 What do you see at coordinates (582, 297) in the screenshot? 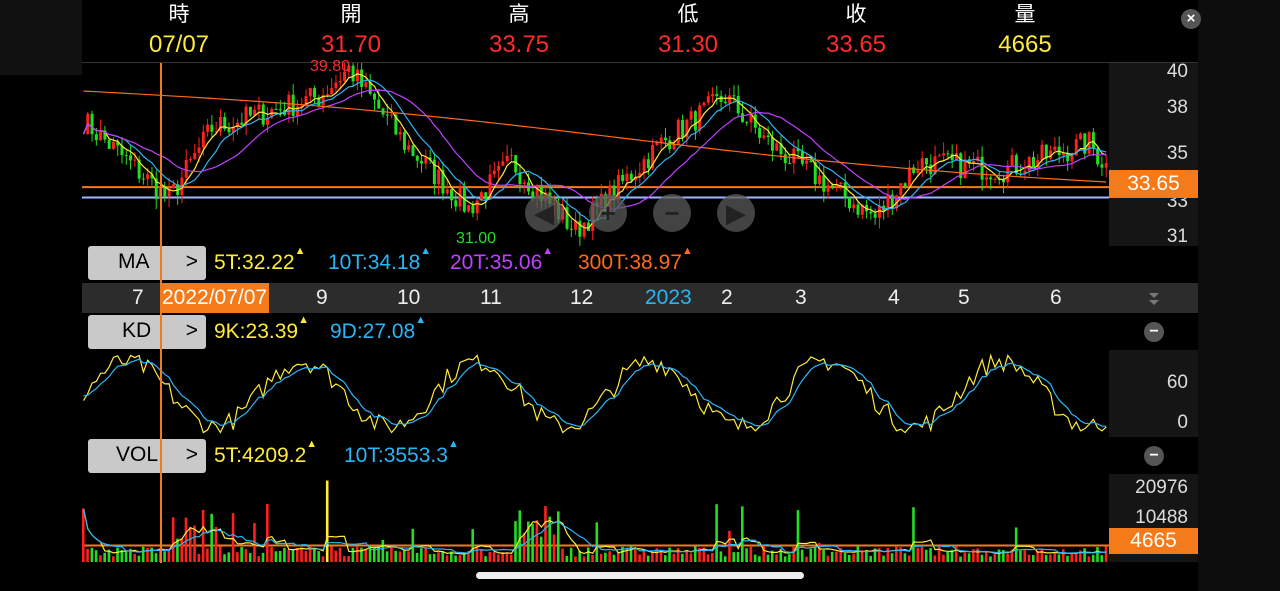
I see `time-axis-label: 12` at bounding box center [582, 297].